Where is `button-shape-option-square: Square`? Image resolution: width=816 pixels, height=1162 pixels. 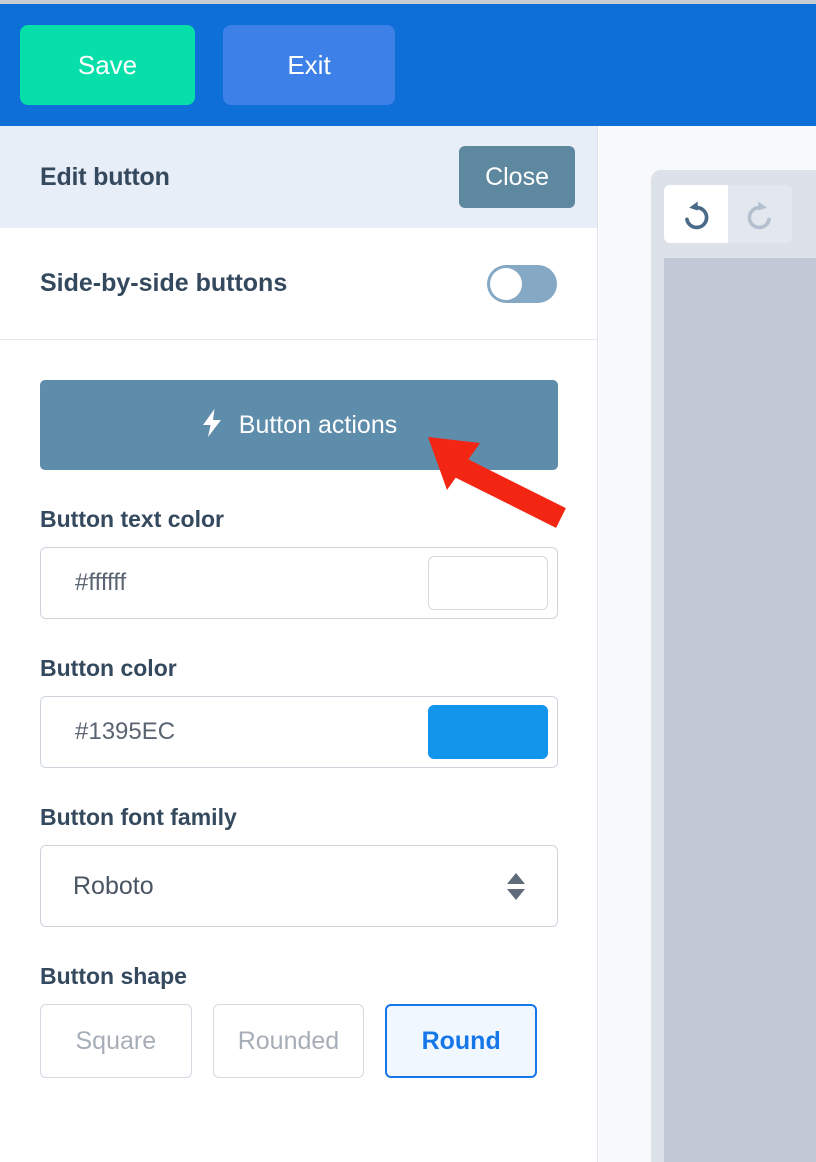 button-shape-option-square: Square is located at coordinates (116, 1041).